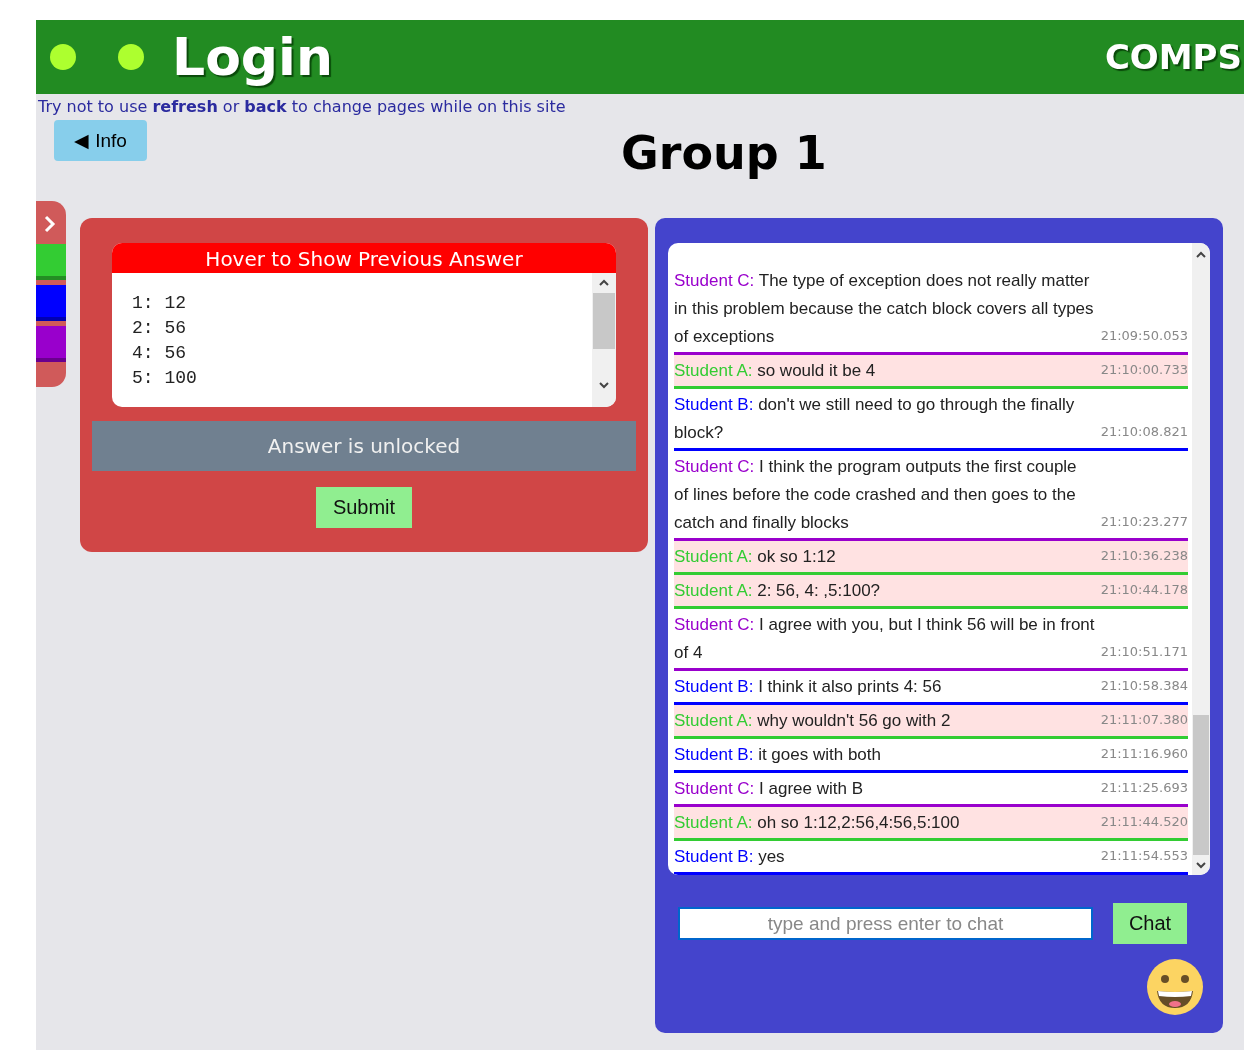 The width and height of the screenshot is (1244, 1052). What do you see at coordinates (778, 591) in the screenshot?
I see `message-text: Student A: 2: 56, 4: ,5:100?` at bounding box center [778, 591].